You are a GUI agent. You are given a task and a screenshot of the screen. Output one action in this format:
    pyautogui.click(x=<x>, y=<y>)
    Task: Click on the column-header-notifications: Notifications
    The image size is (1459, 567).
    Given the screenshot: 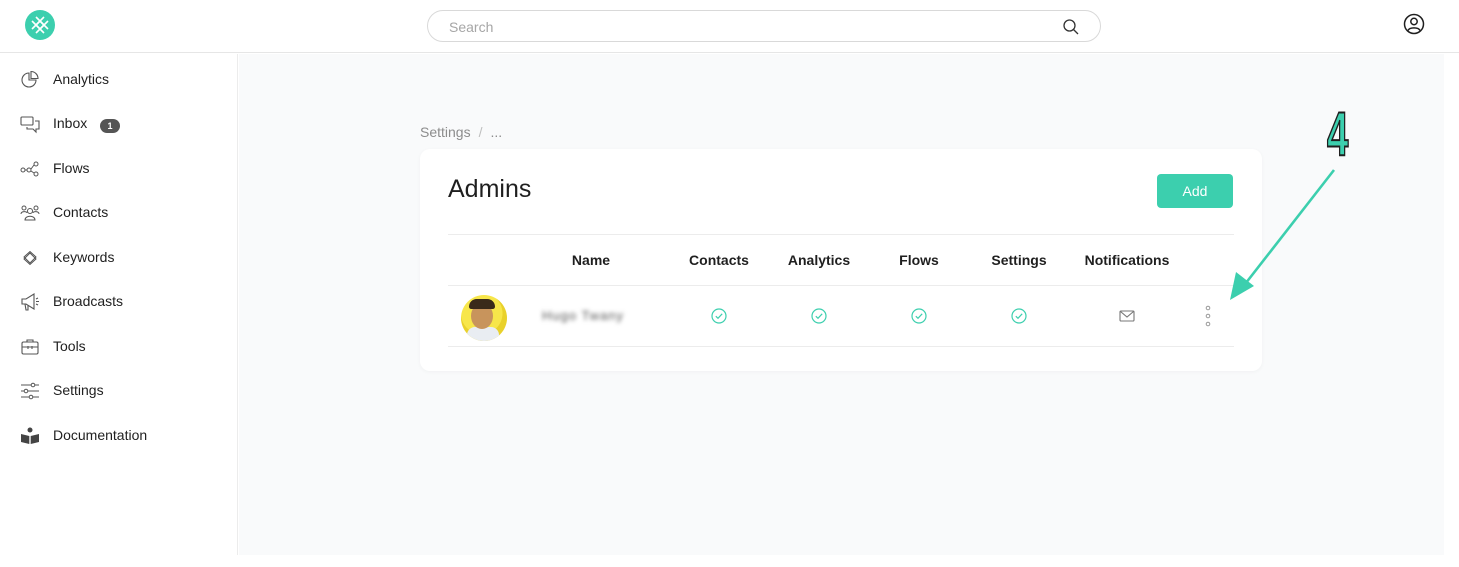 What is the action you would take?
    pyautogui.click(x=1127, y=260)
    